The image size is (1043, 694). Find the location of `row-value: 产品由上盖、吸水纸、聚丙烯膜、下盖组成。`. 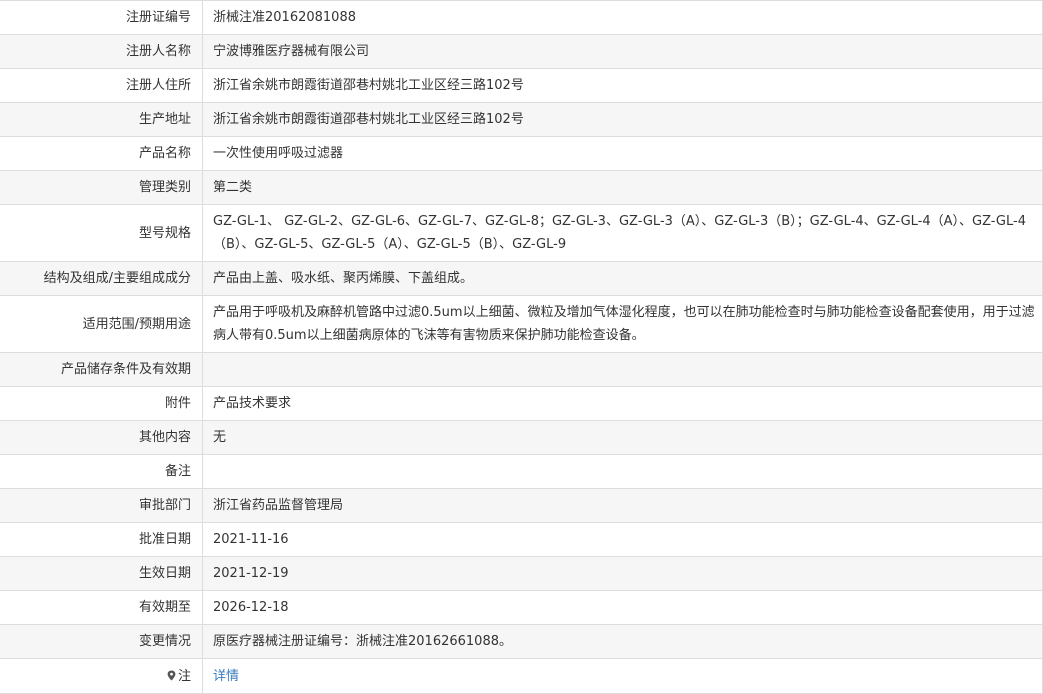

row-value: 产品由上盖、吸水纸、聚丙烯膜、下盖组成。 is located at coordinates (622, 278).